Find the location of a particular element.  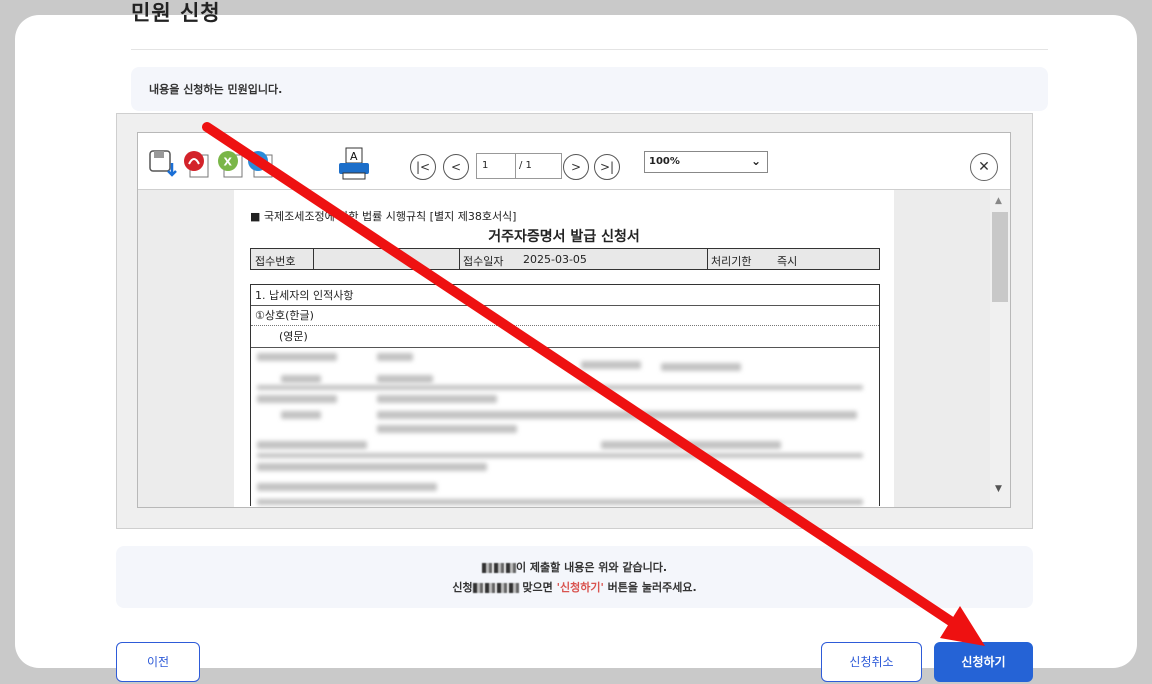

page-title: 민원 신청 is located at coordinates (176, 13).